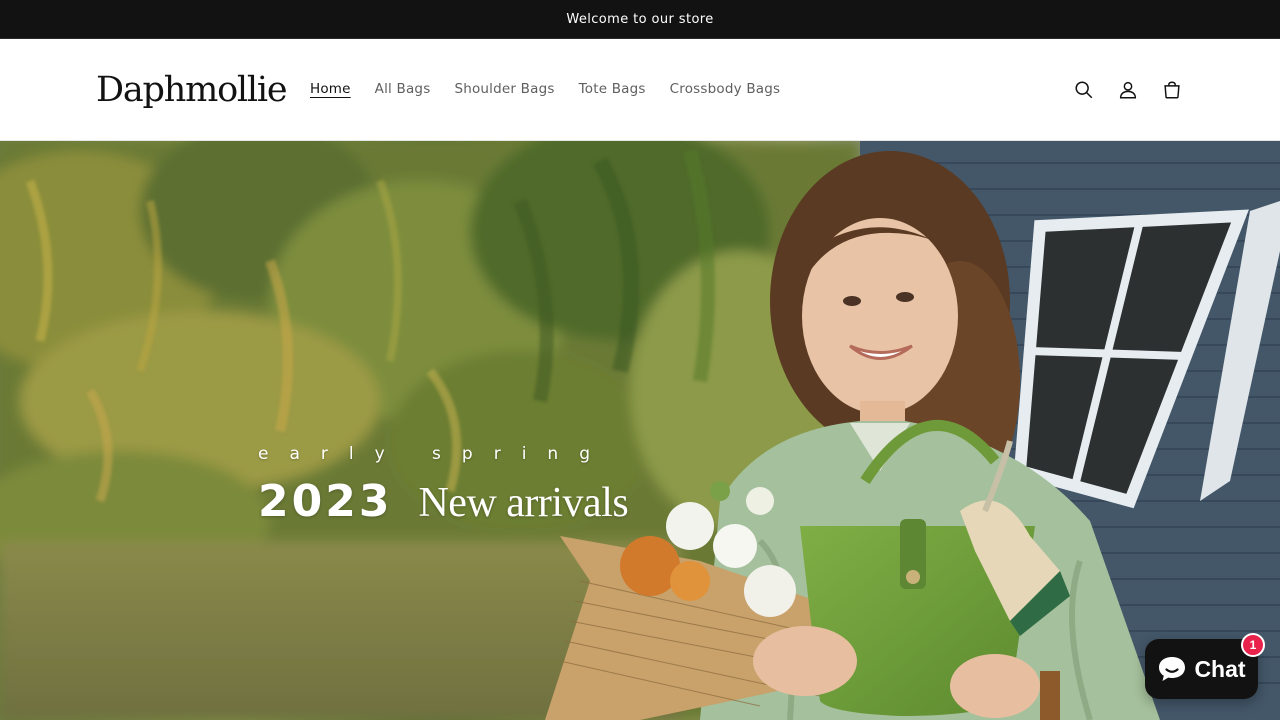 This screenshot has height=720, width=1280. Describe the element at coordinates (330, 89) in the screenshot. I see `nav-home: Home` at that location.